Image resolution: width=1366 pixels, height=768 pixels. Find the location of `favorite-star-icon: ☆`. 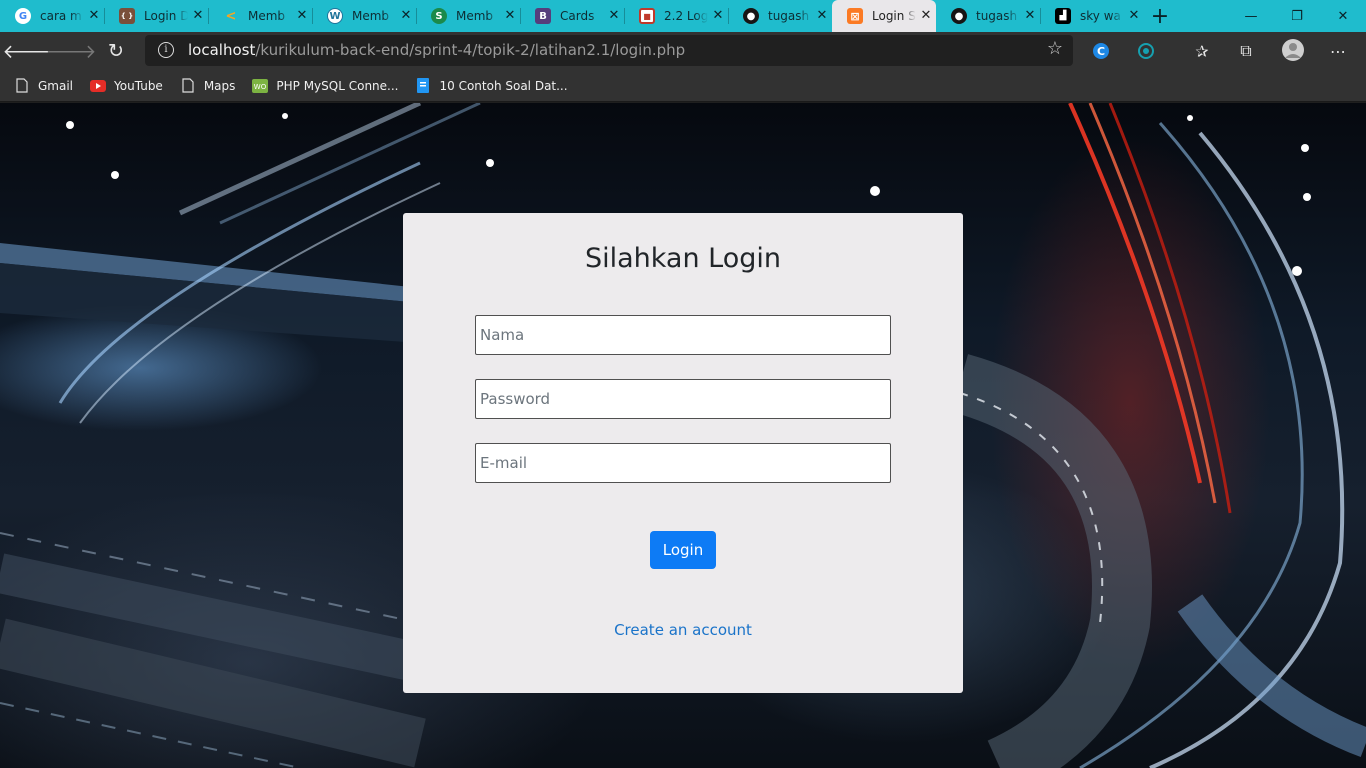

favorite-star-icon: ☆ is located at coordinates (1055, 48).